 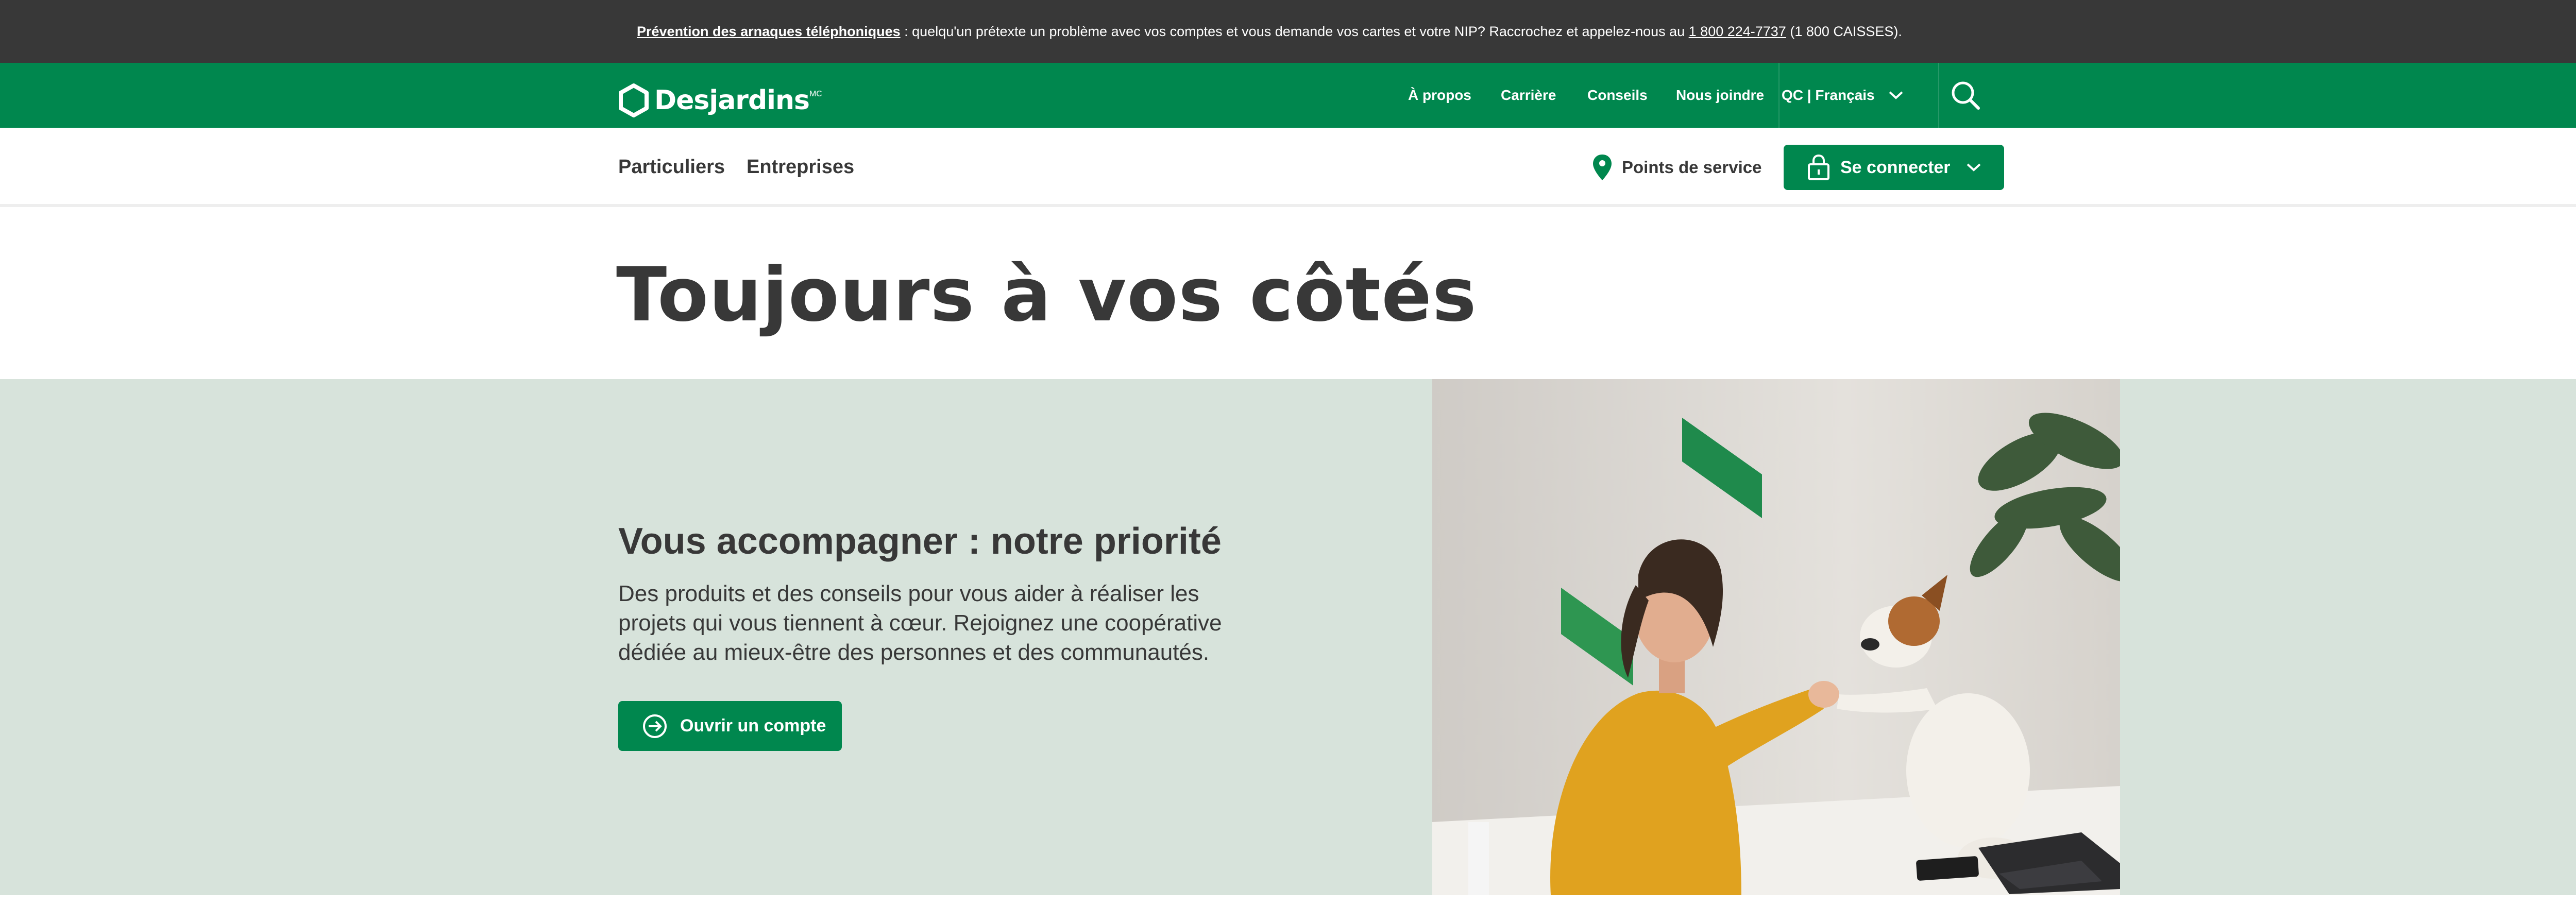 I want to click on open-account-button: Ouvrir un compte, so click(x=730, y=726).